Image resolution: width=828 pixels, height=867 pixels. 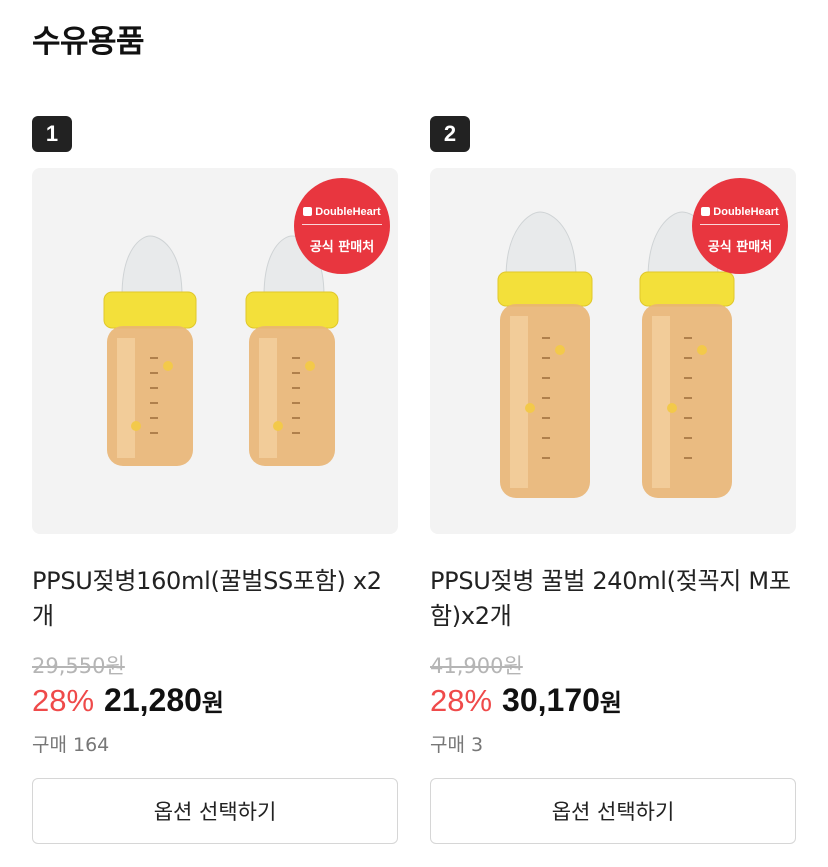 I want to click on purchase-count: 구매 3, so click(x=457, y=745).